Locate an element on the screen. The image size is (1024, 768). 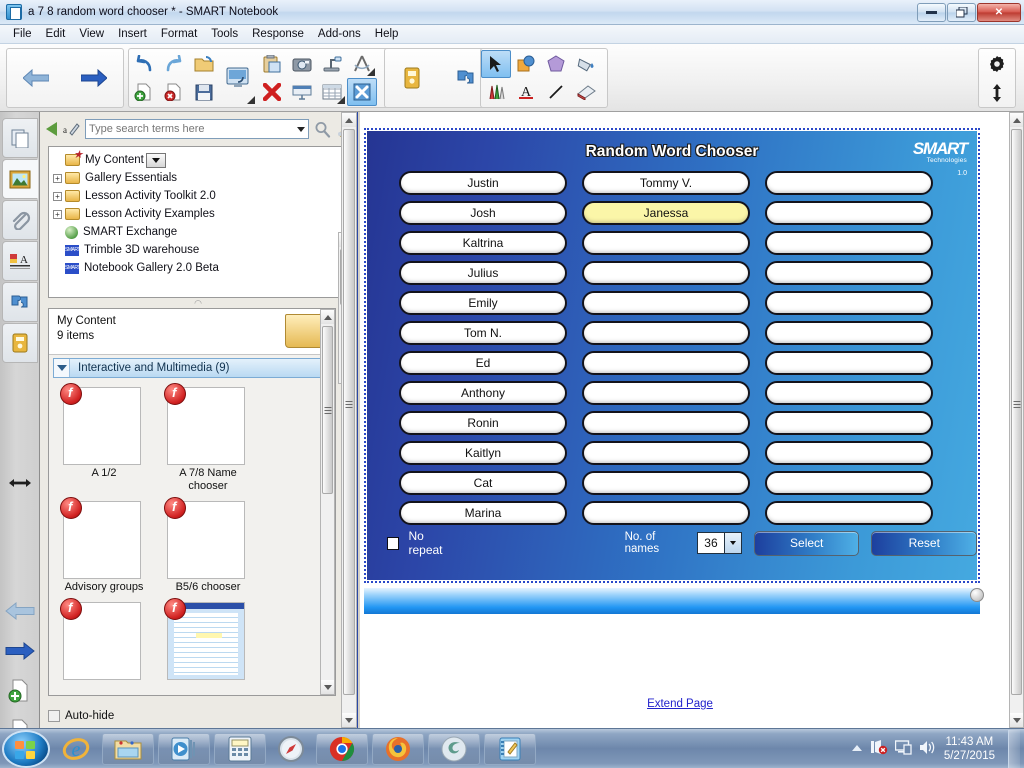
tree-item-gallery-essentials: + Gallery Essentials is located at coordinates (201, 178).